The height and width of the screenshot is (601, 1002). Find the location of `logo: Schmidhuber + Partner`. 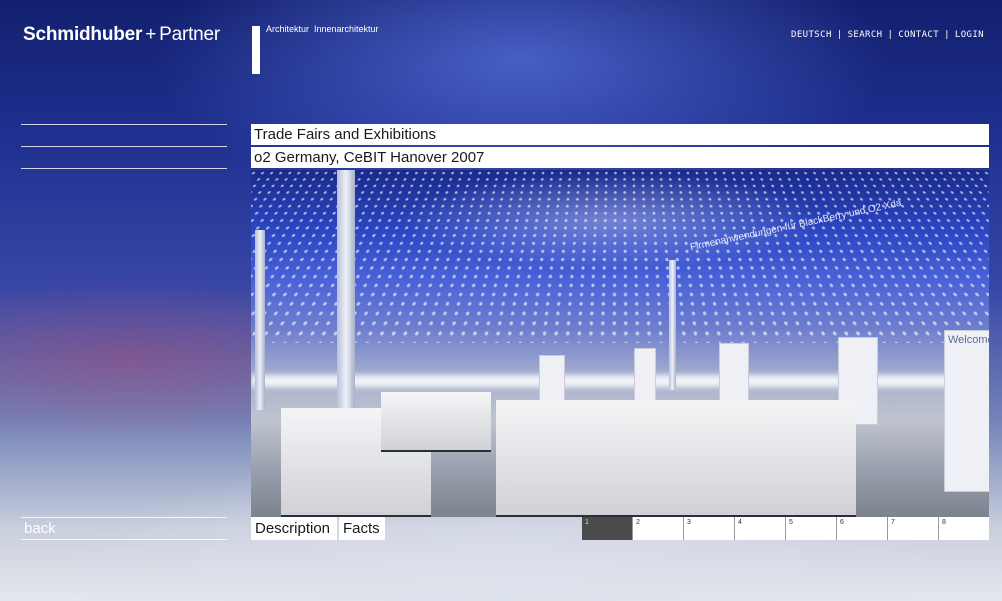

logo: Schmidhuber + Partner is located at coordinates (121, 35).